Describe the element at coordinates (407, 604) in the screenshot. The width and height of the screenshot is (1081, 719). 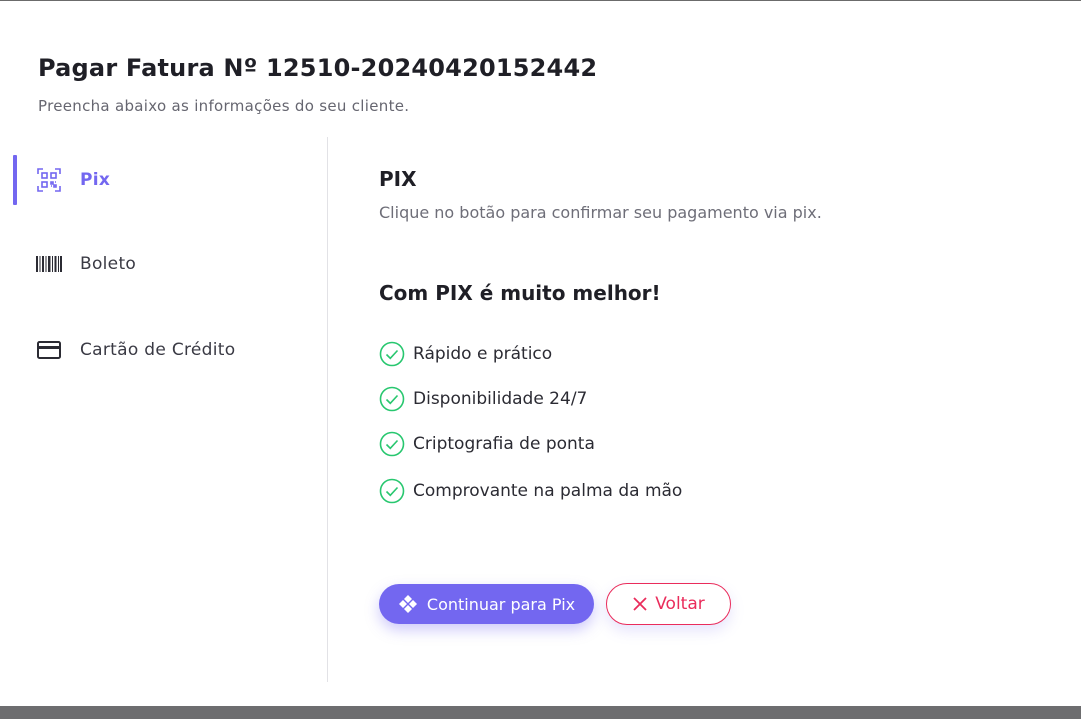
I see `pix-icon` at that location.